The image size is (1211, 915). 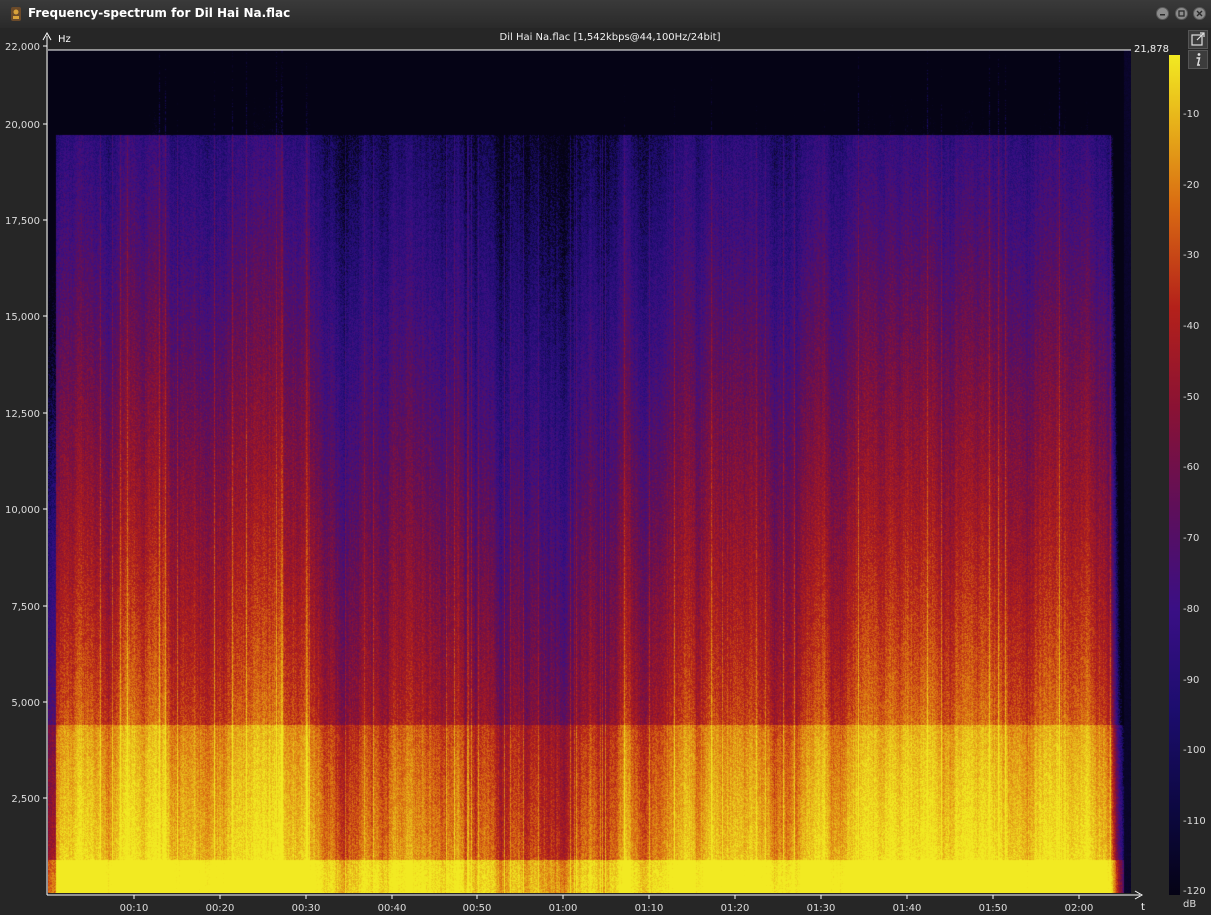 I want to click on export-icon, so click(x=1198, y=39).